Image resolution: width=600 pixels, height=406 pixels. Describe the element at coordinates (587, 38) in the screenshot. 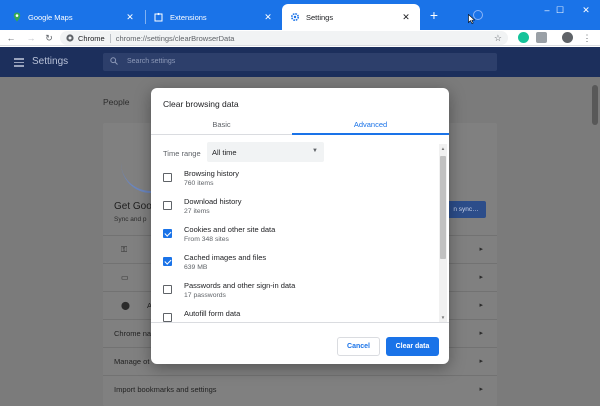

I see `menu-button: ⋮` at that location.